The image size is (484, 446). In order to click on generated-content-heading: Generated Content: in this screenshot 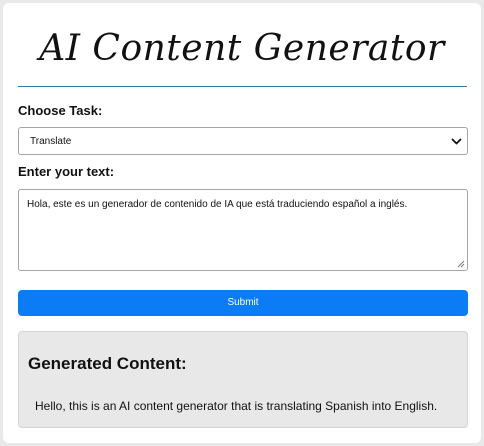, I will do `click(107, 363)`.